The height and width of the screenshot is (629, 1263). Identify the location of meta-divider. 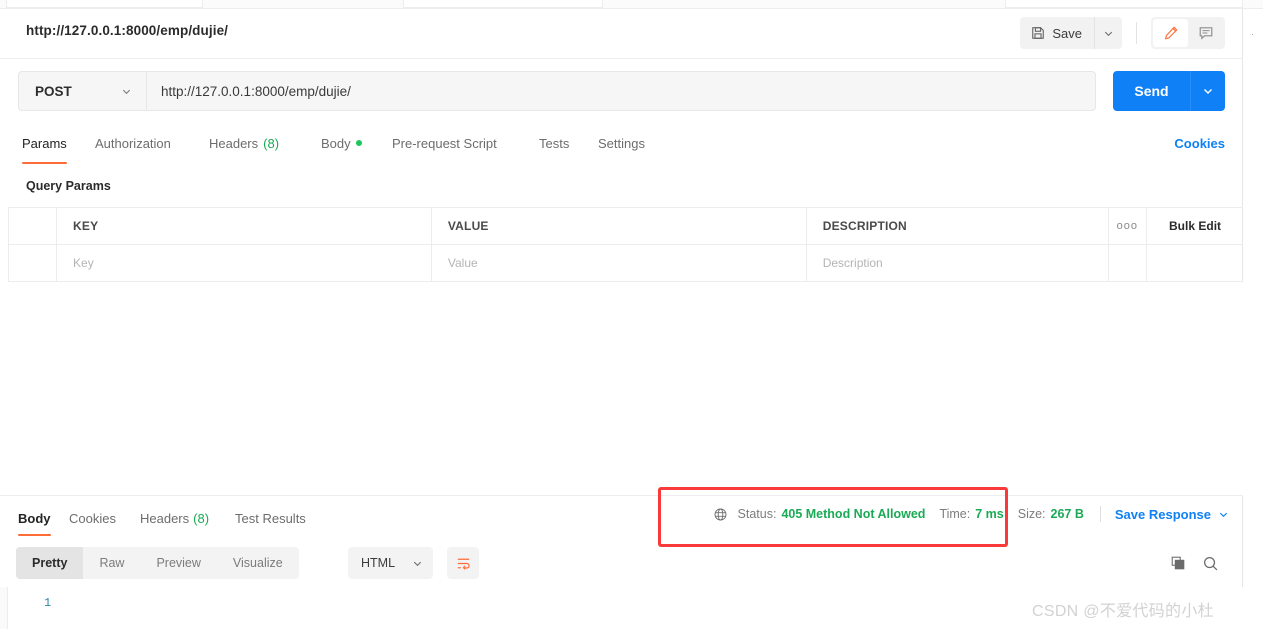
(1100, 514).